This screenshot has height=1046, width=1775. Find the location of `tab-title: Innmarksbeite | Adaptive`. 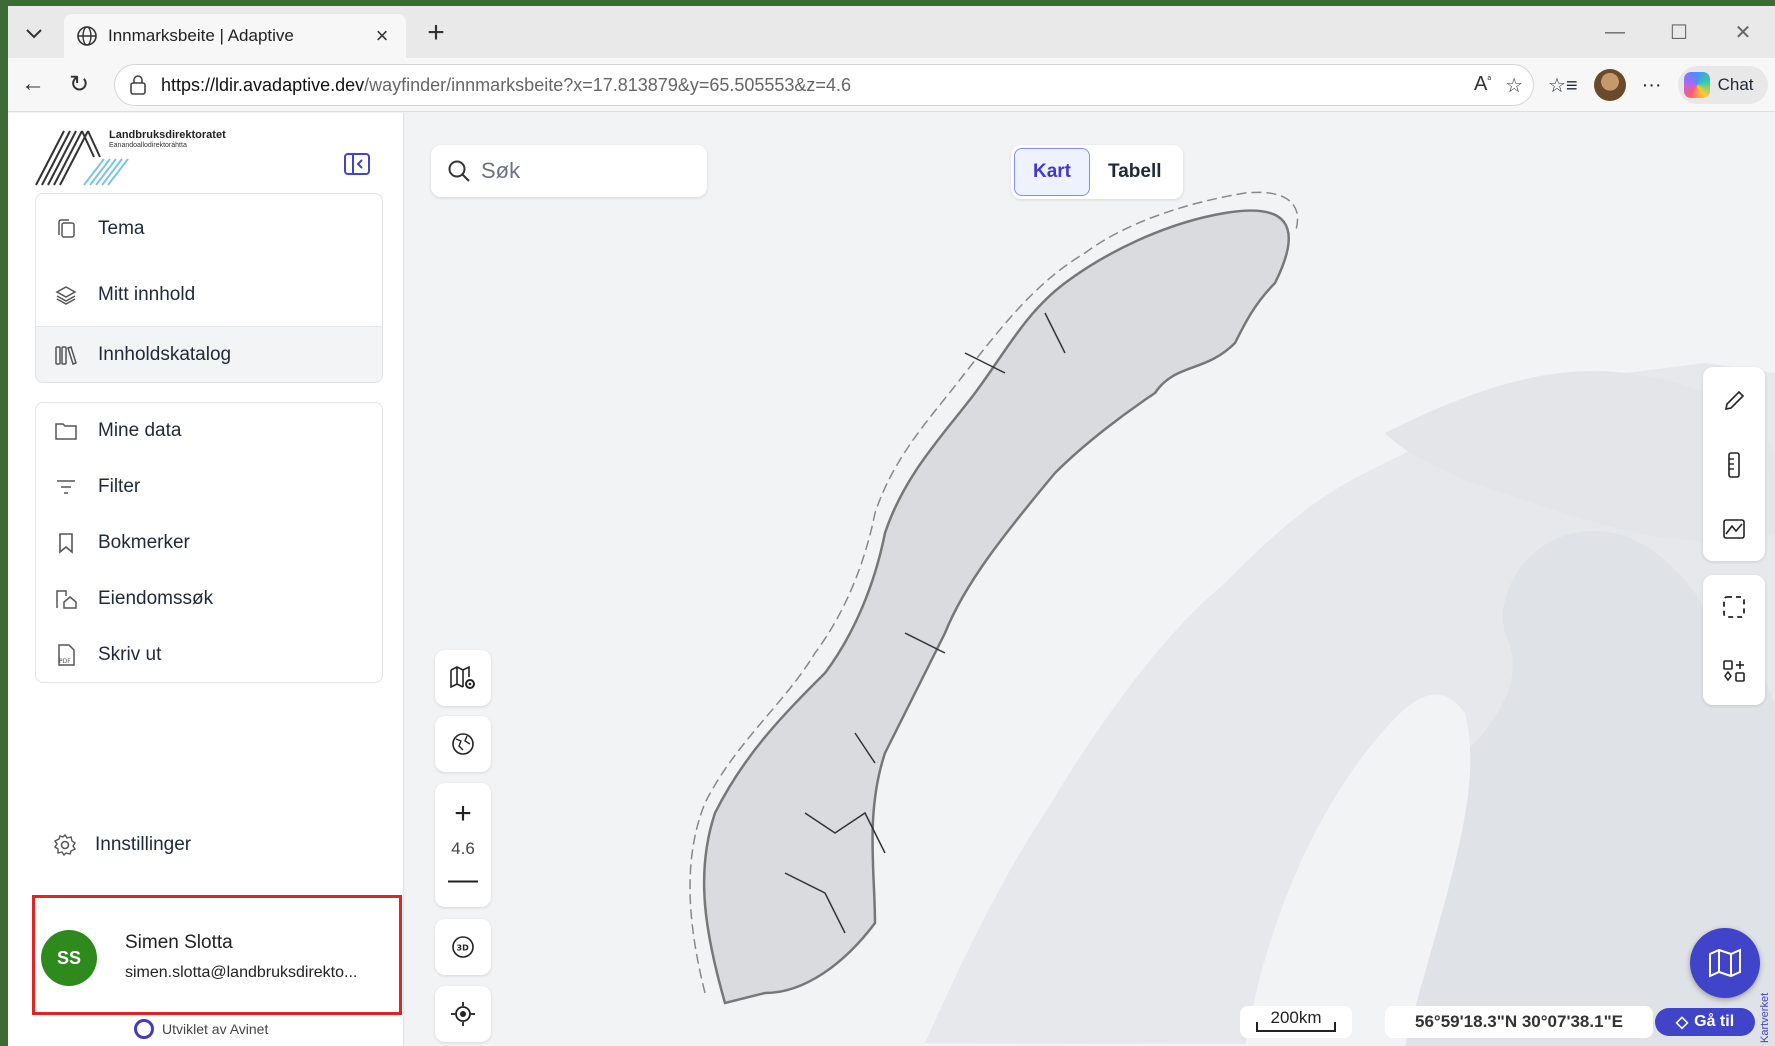

tab-title: Innmarksbeite | Adaptive is located at coordinates (201, 35).